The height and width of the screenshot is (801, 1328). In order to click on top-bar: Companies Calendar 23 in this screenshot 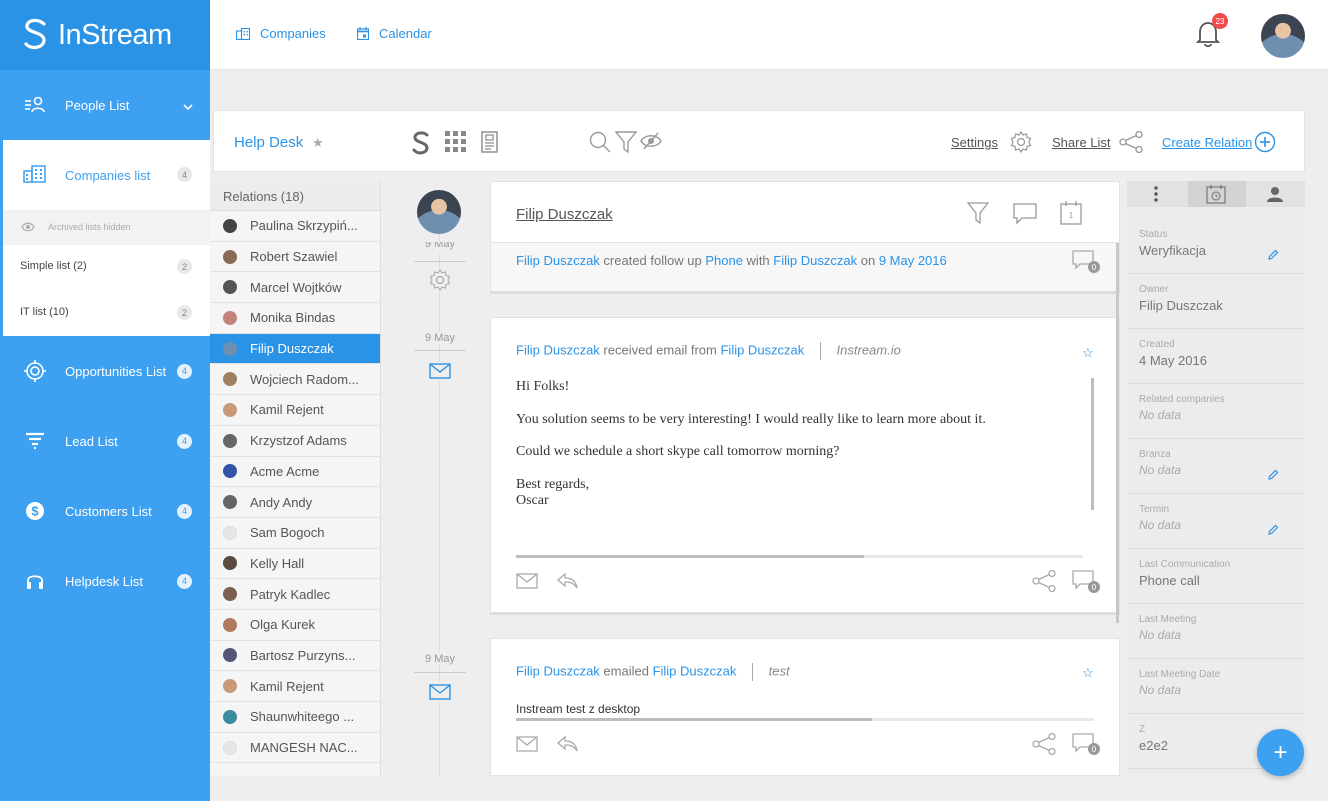, I will do `click(769, 35)`.